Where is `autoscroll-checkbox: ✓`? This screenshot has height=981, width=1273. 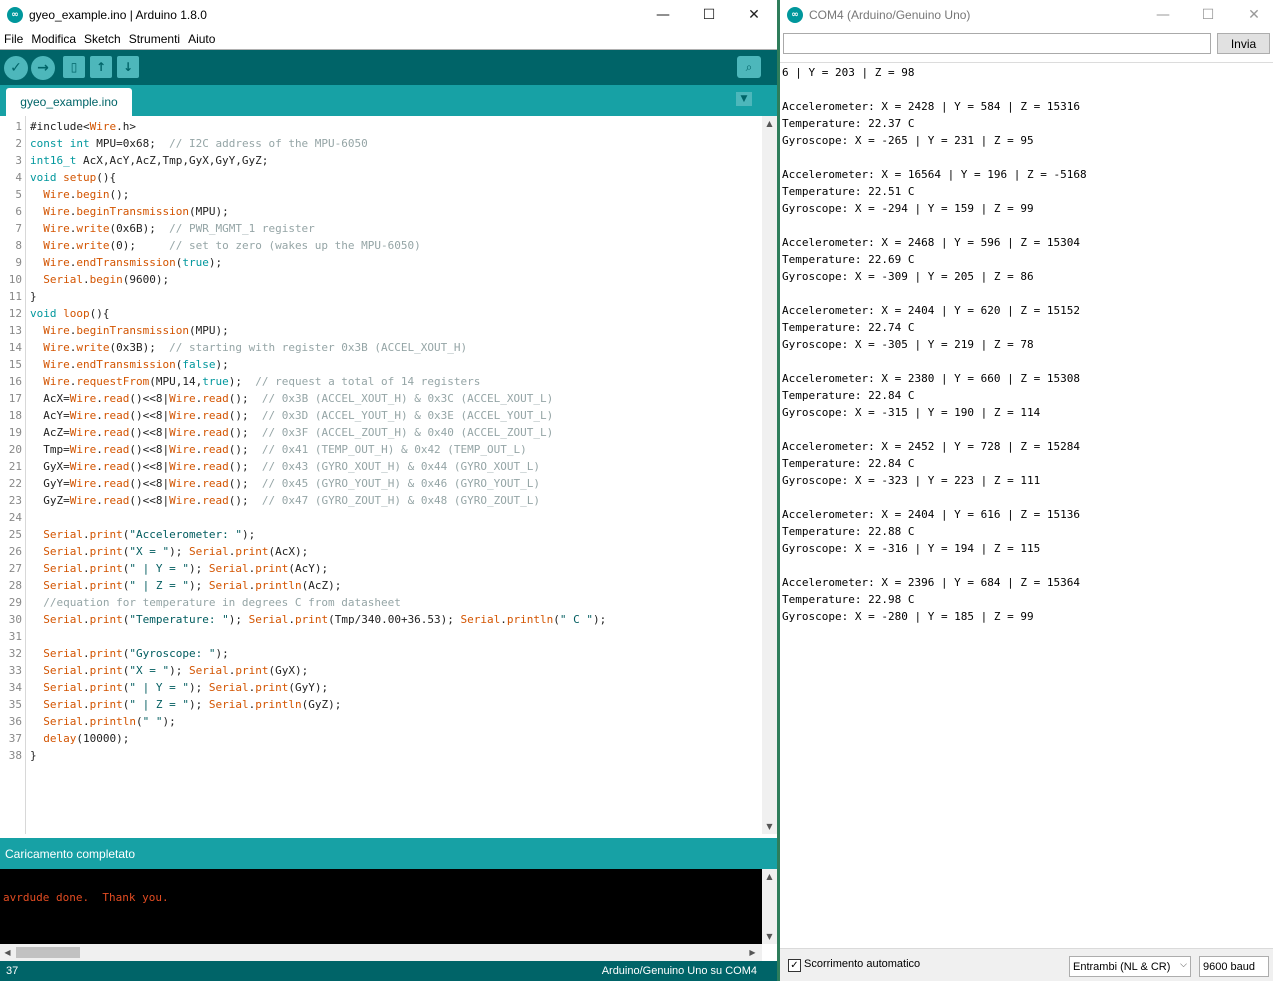 autoscroll-checkbox: ✓ is located at coordinates (794, 965).